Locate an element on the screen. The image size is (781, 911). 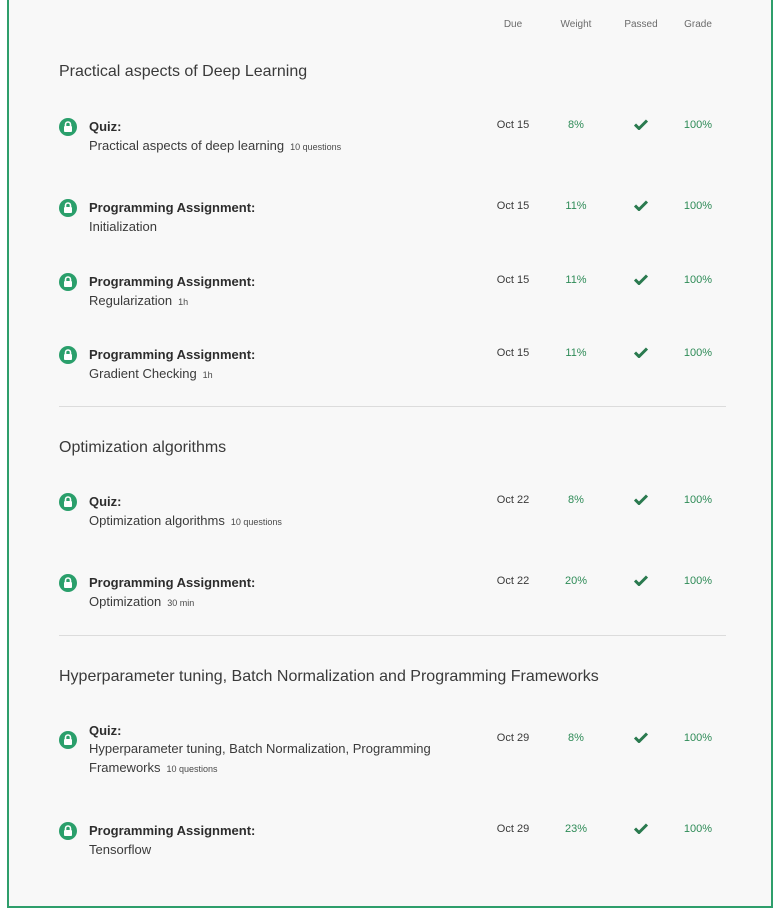
section-title: Practical aspects of Deep Learning is located at coordinates (183, 71).